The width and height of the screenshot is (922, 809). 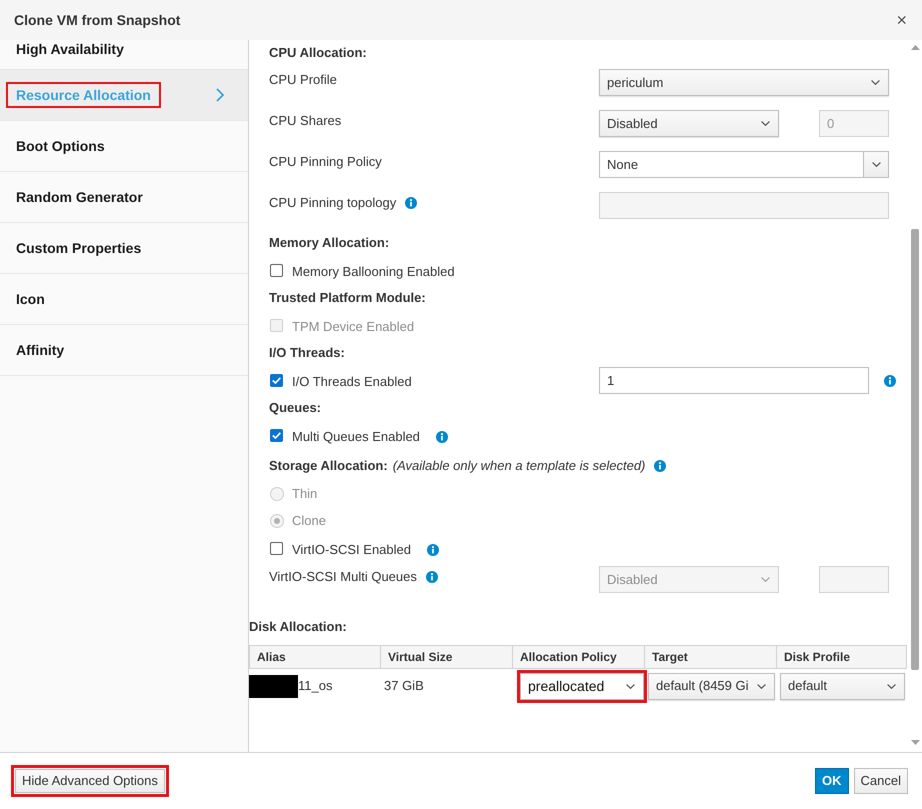 I want to click on section-heading: Disk Allocation:, so click(x=298, y=627).